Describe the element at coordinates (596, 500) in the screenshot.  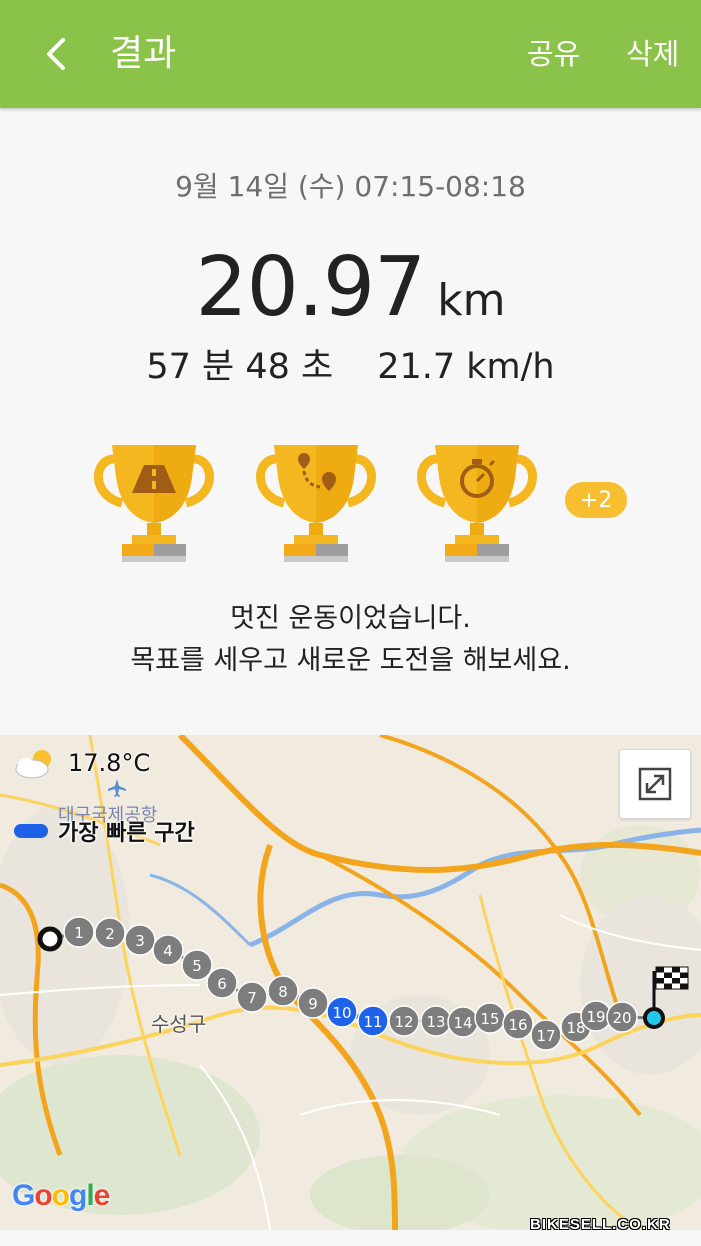
I see `more-trophies-badge: +2` at that location.